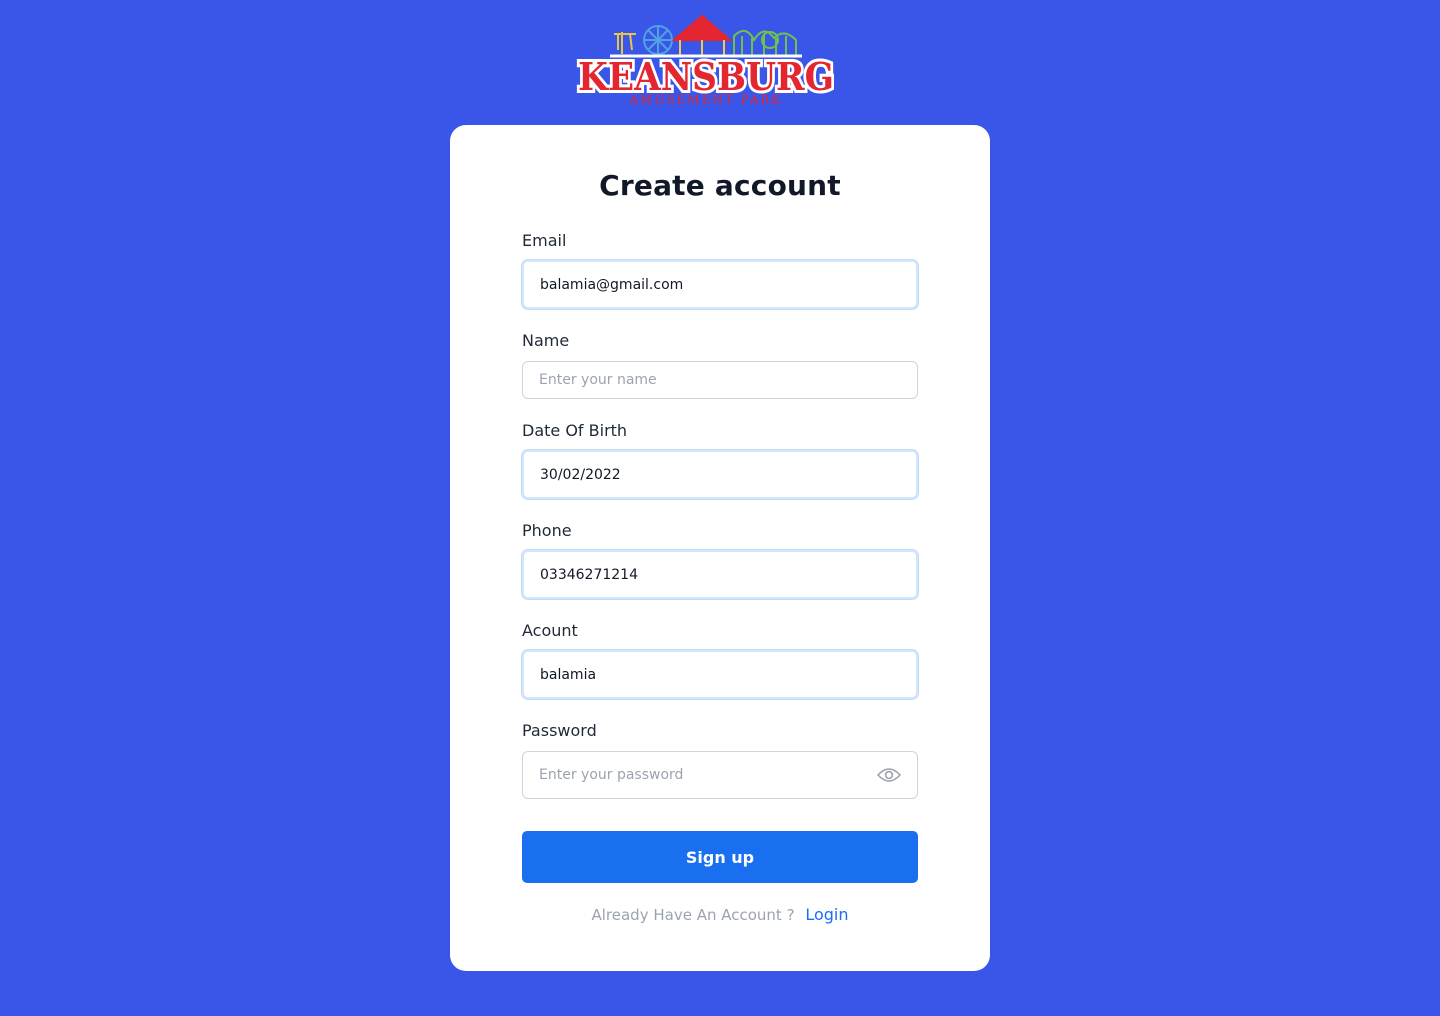  Describe the element at coordinates (559, 730) in the screenshot. I see `password-label: Password` at that location.